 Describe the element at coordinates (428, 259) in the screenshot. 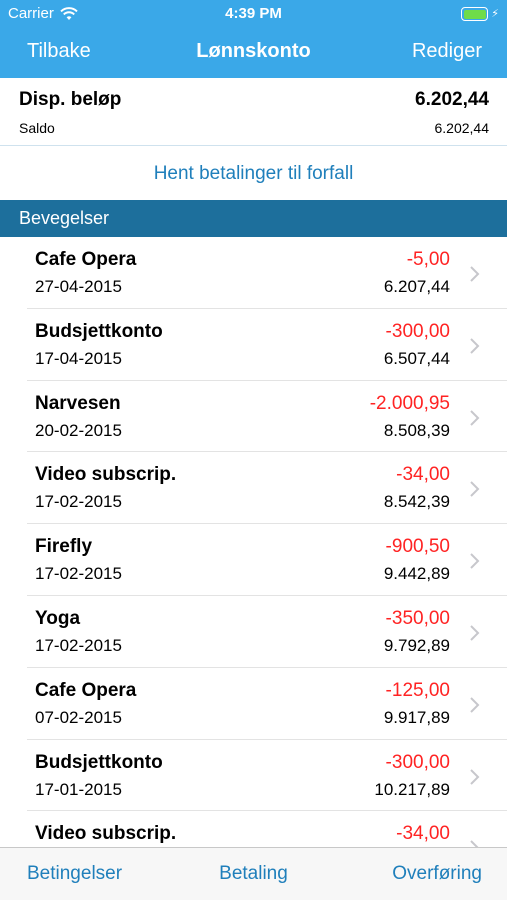

I see `transaction-amount: -5,00` at that location.